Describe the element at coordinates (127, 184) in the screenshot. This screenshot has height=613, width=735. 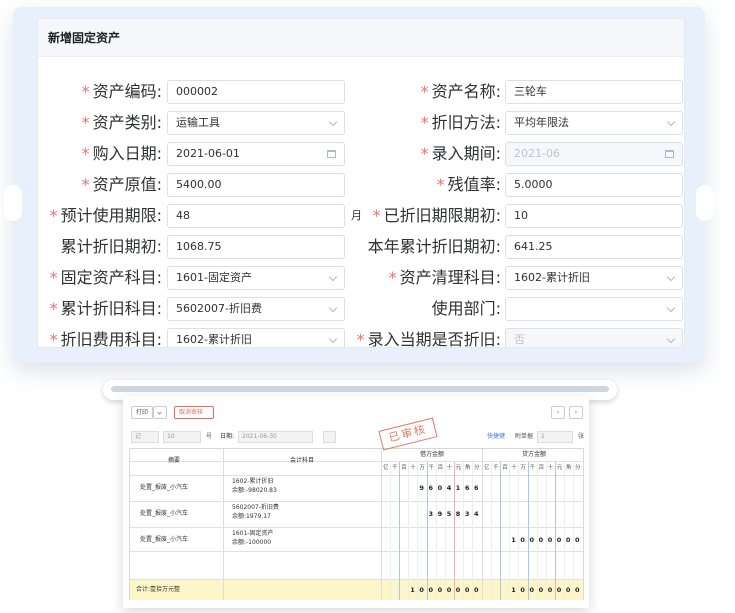
I see `label-text: 资产原值:` at that location.